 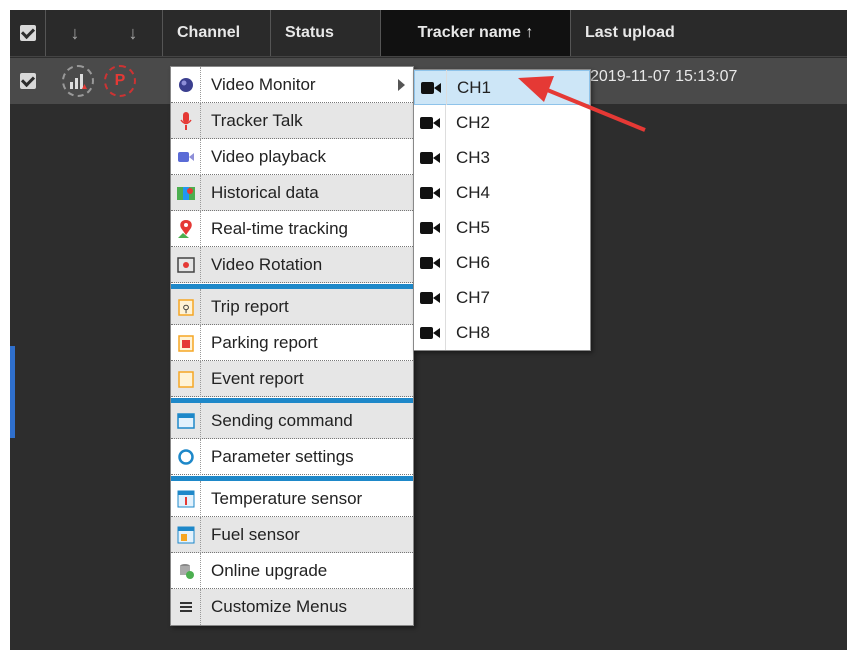 What do you see at coordinates (502, 192) in the screenshot?
I see `submenu-item-ch4: CH4` at bounding box center [502, 192].